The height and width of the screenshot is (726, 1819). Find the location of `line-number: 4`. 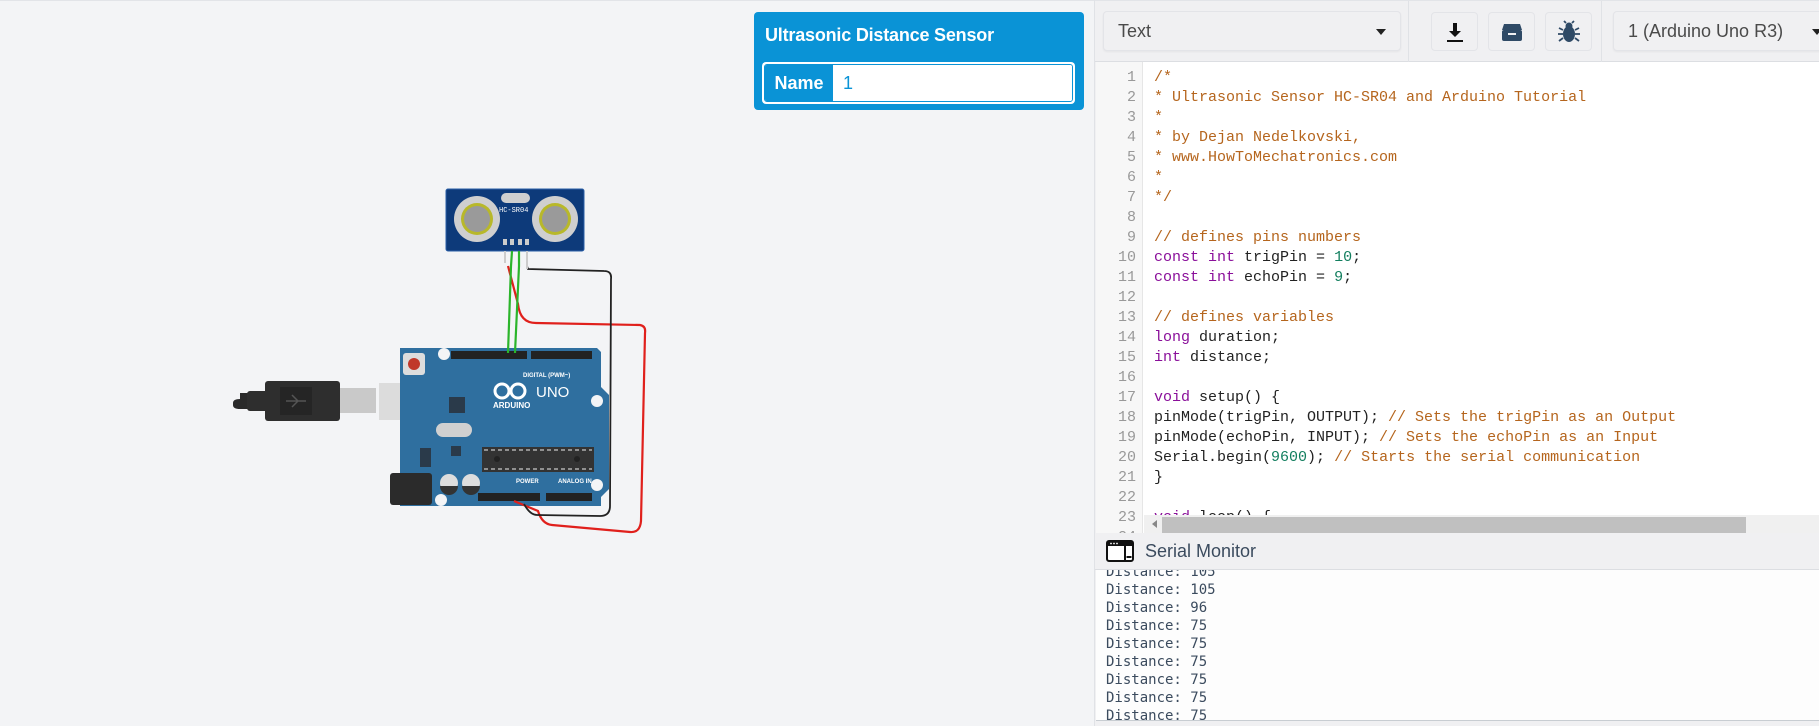

line-number: 4 is located at coordinates (1131, 137).